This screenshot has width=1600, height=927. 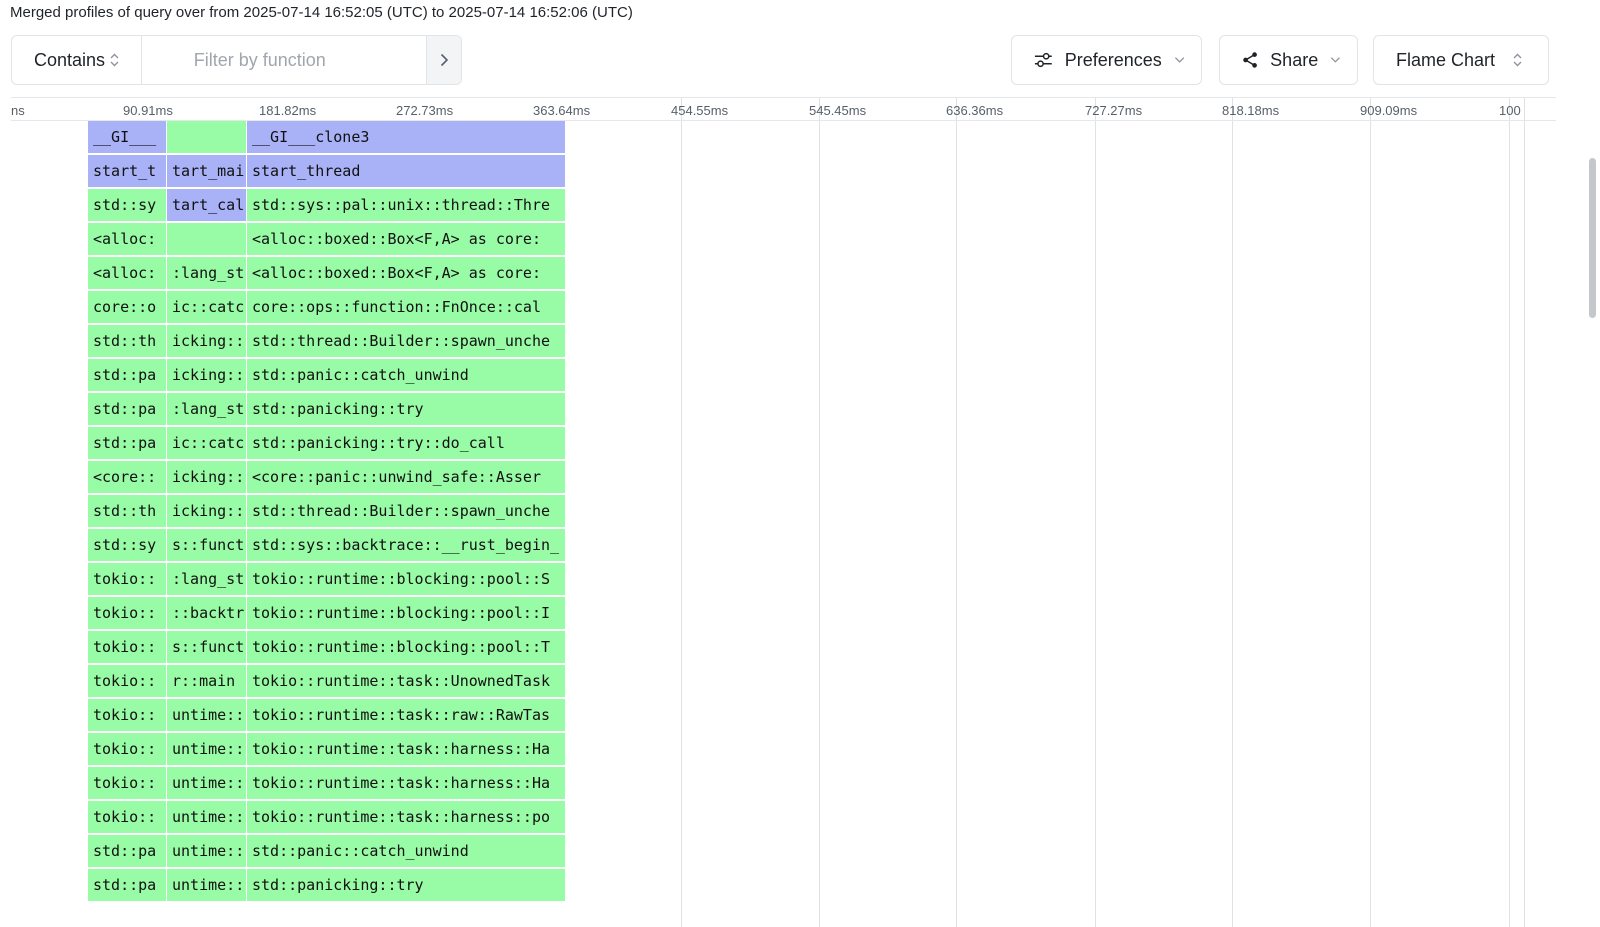 I want to click on preferences-label: Preferences, so click(x=1113, y=59).